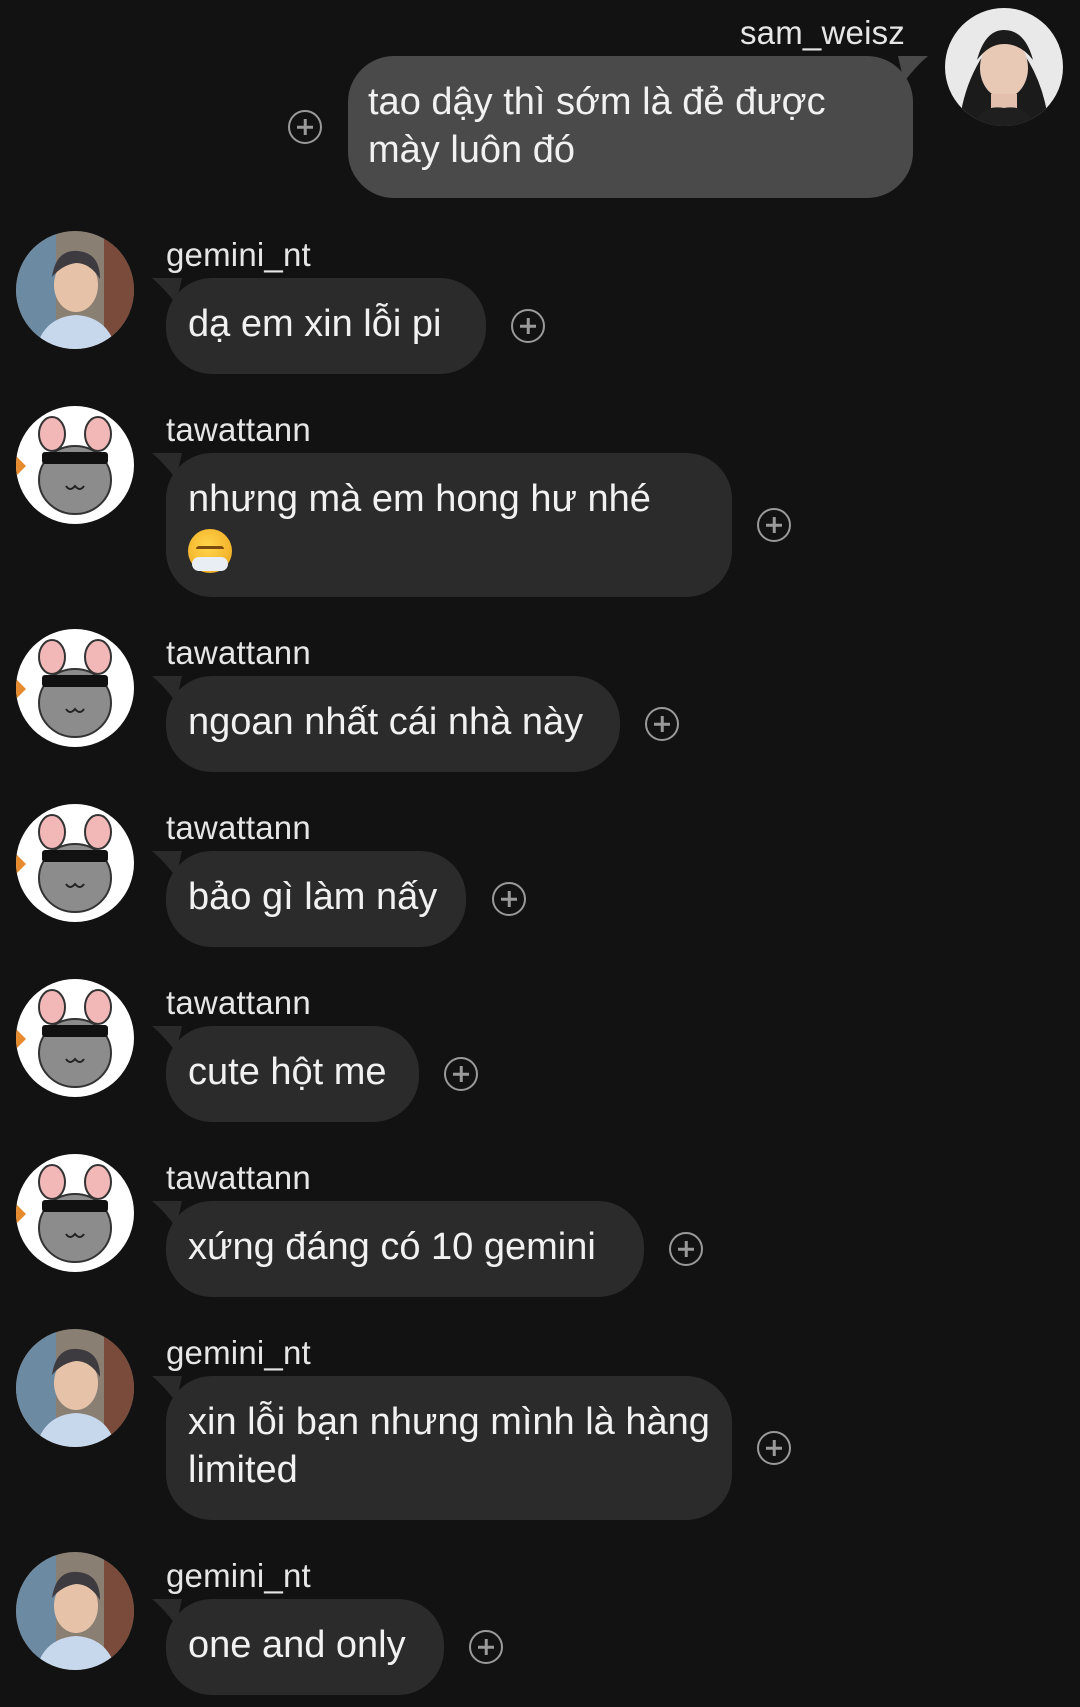  I want to click on message-bubble: ngoan nhất cái nhà này, so click(393, 724).